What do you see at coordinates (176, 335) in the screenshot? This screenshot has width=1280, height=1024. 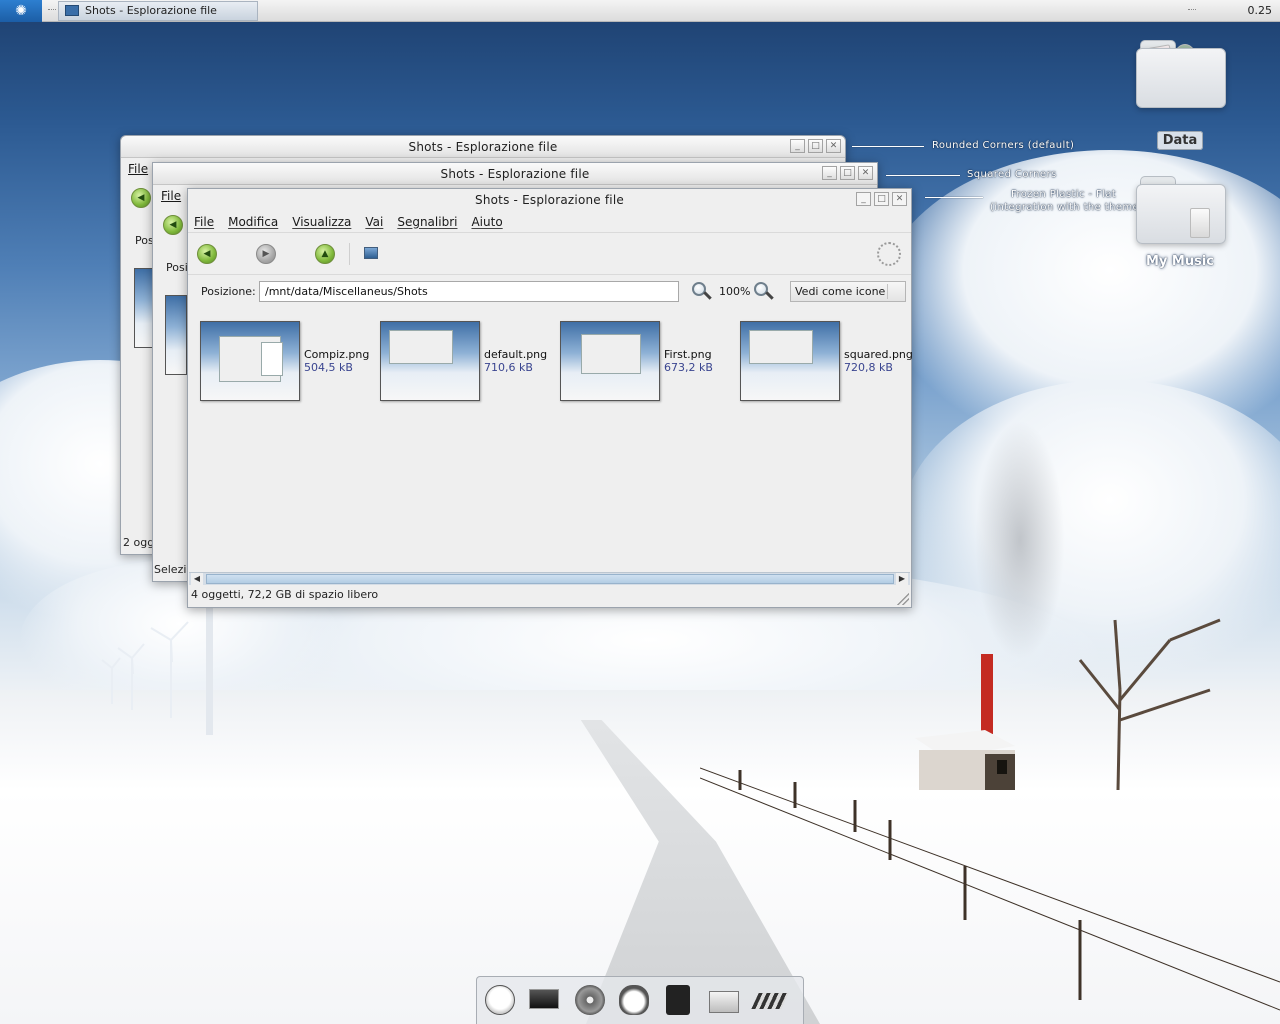 I see `file-thumbnail` at bounding box center [176, 335].